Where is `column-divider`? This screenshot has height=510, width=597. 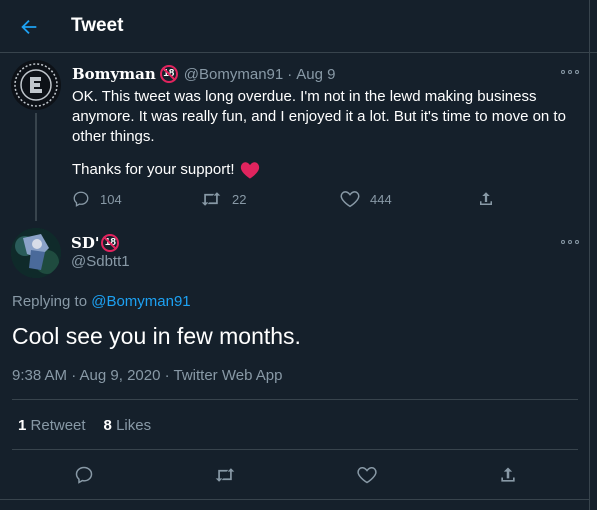 column-divider is located at coordinates (589, 255).